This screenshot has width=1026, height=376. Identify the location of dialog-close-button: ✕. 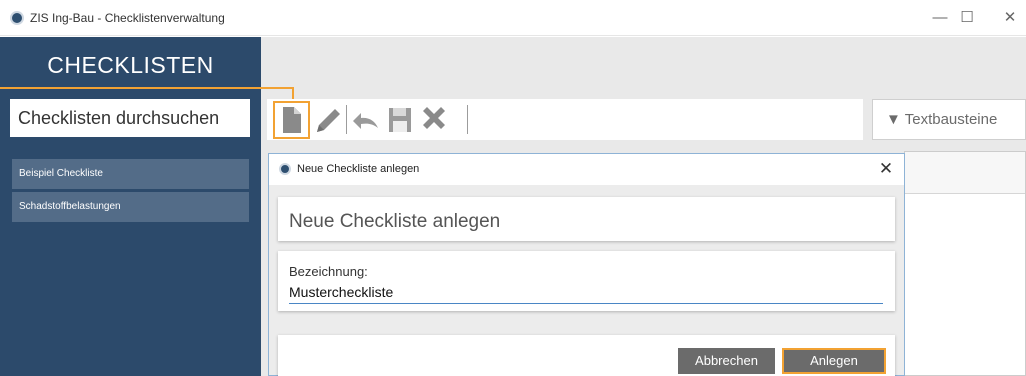
(886, 169).